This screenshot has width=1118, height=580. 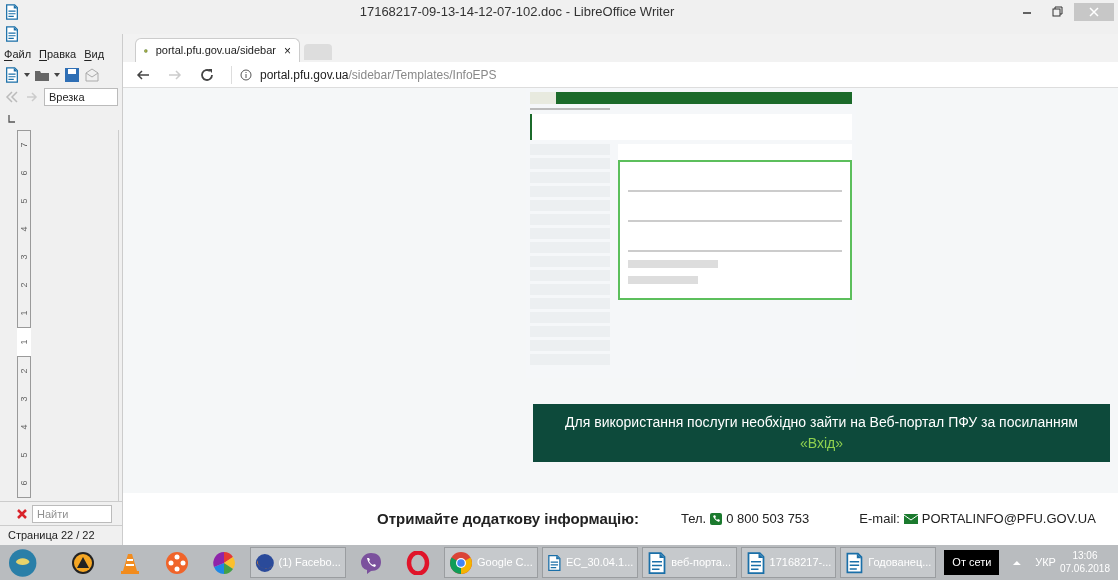 I want to click on email-address: PORTALINFO@PFU.GOV.UA, so click(x=1008, y=519).